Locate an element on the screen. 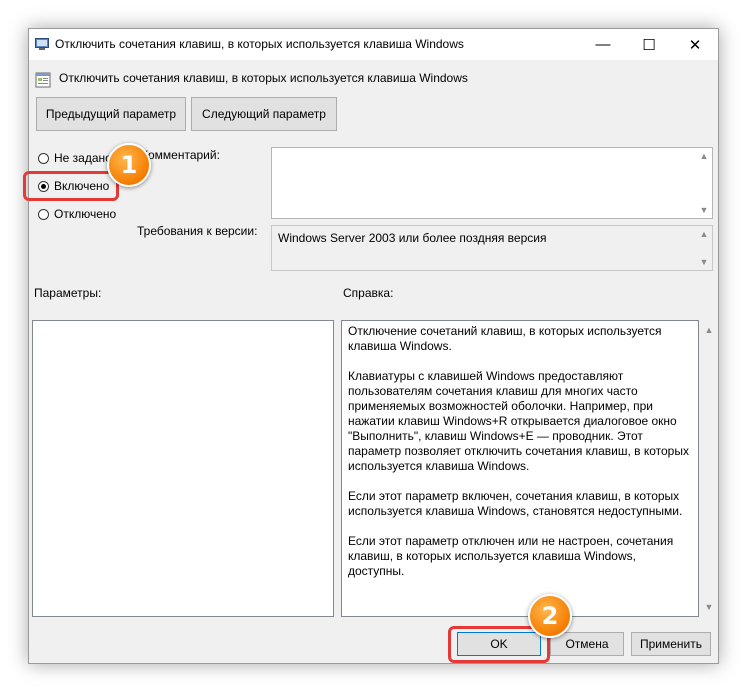 The image size is (750, 696). radio-not-configured: Не задано is located at coordinates (75, 158).